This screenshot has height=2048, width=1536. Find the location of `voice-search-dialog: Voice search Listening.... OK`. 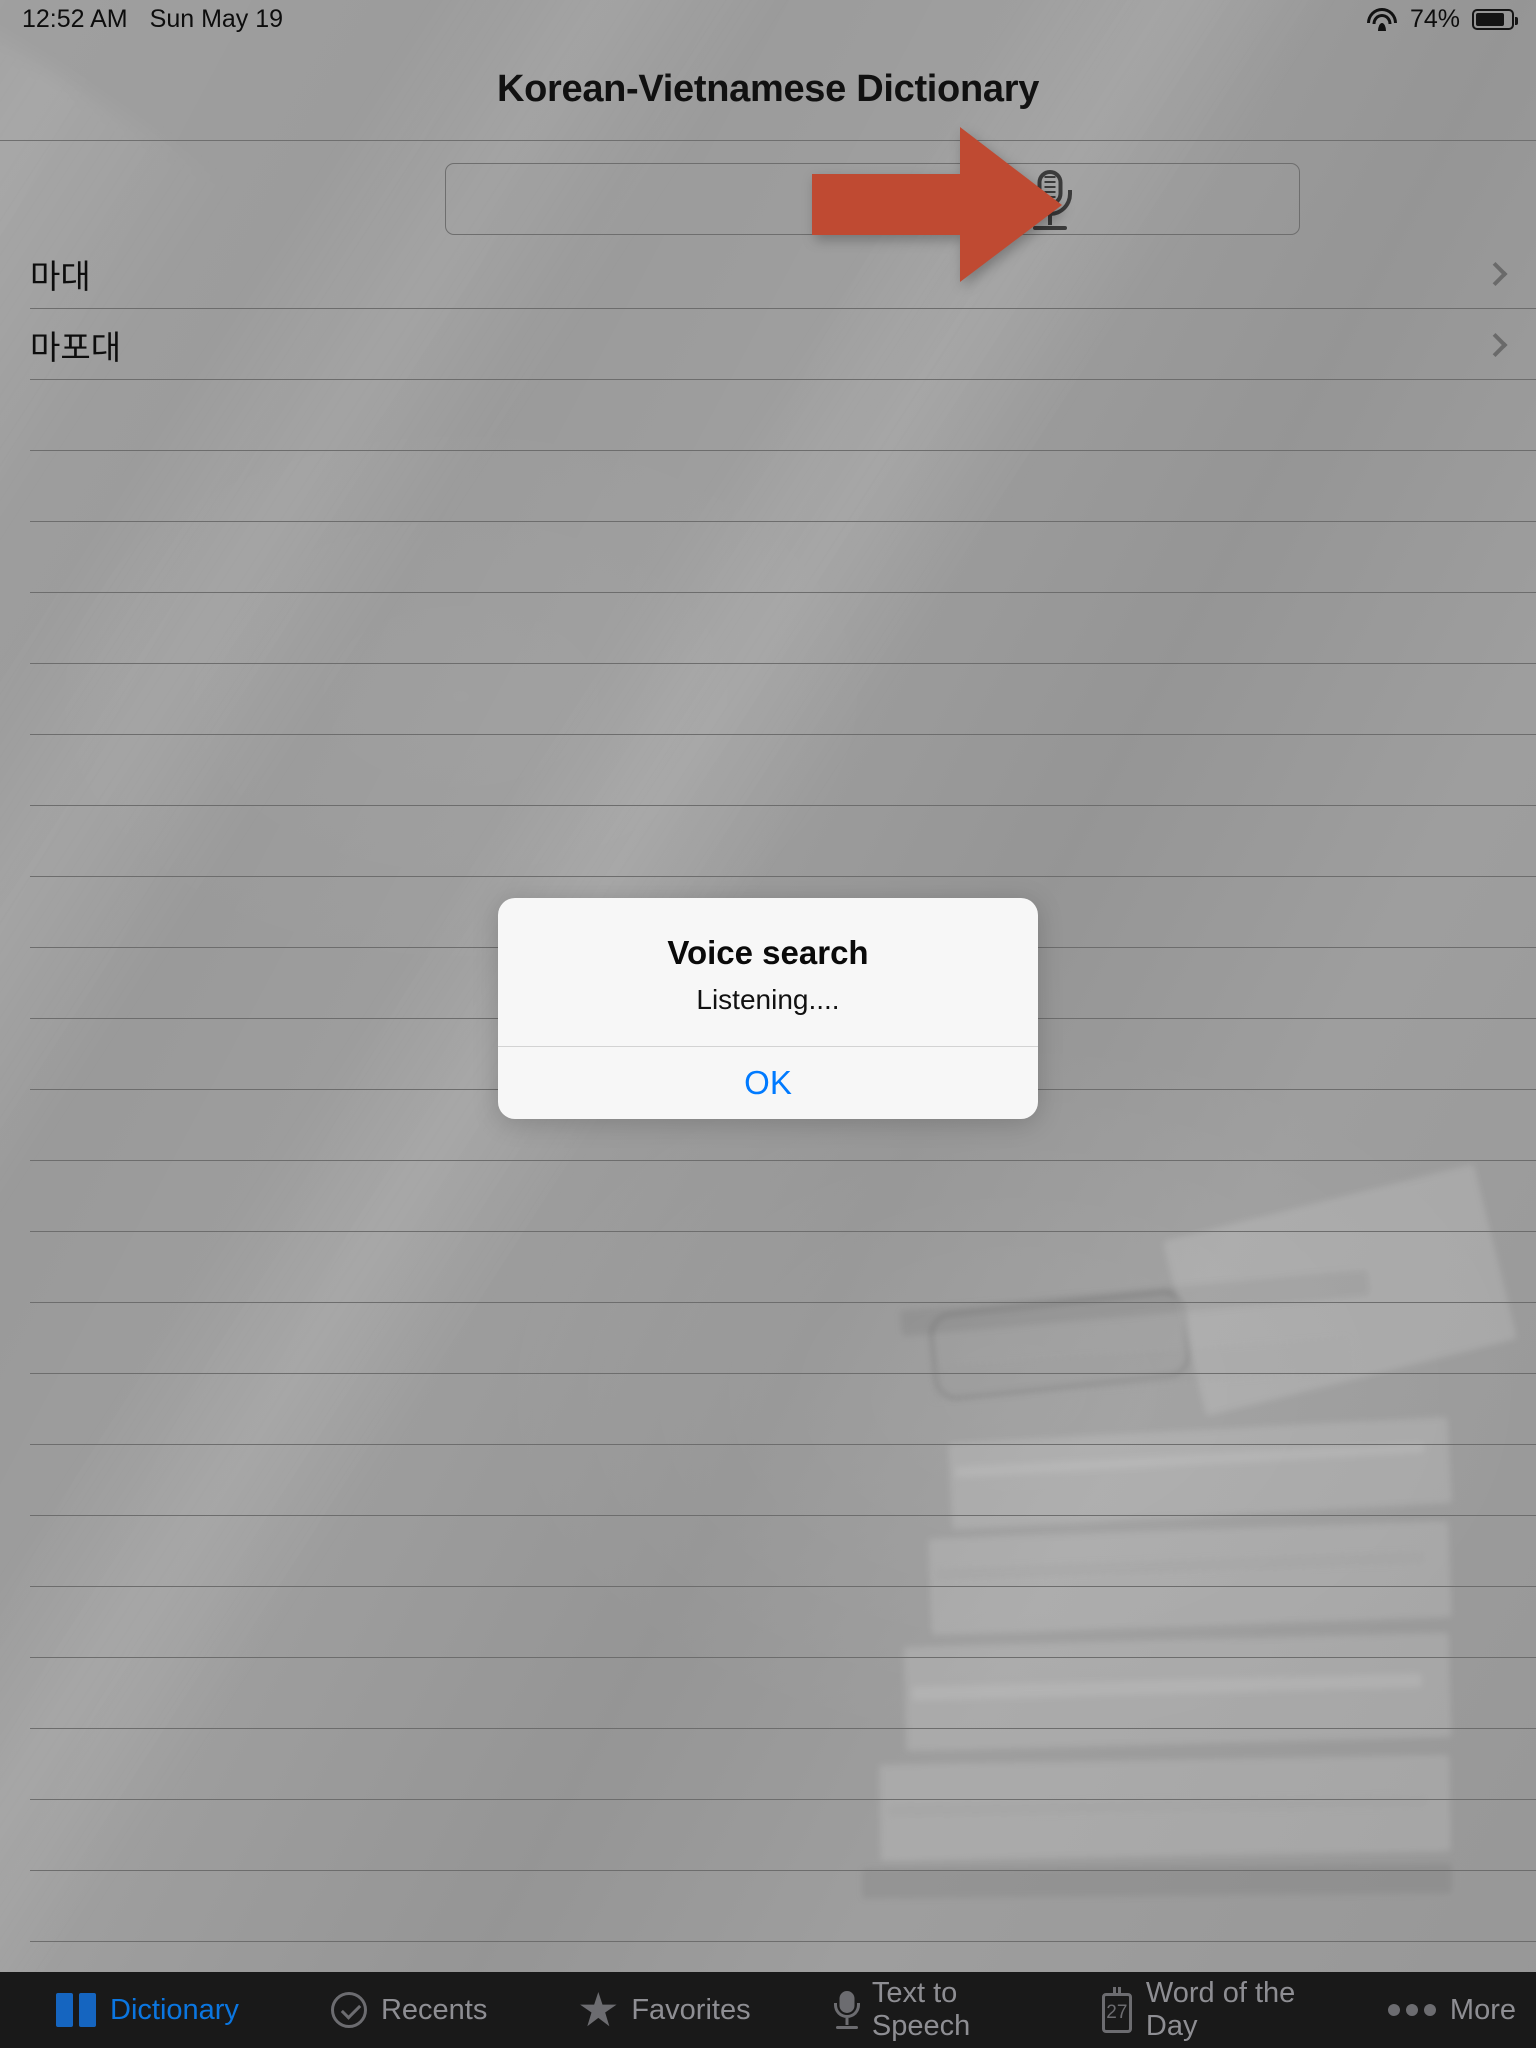

voice-search-dialog: Voice search Listening.... OK is located at coordinates (768, 1009).